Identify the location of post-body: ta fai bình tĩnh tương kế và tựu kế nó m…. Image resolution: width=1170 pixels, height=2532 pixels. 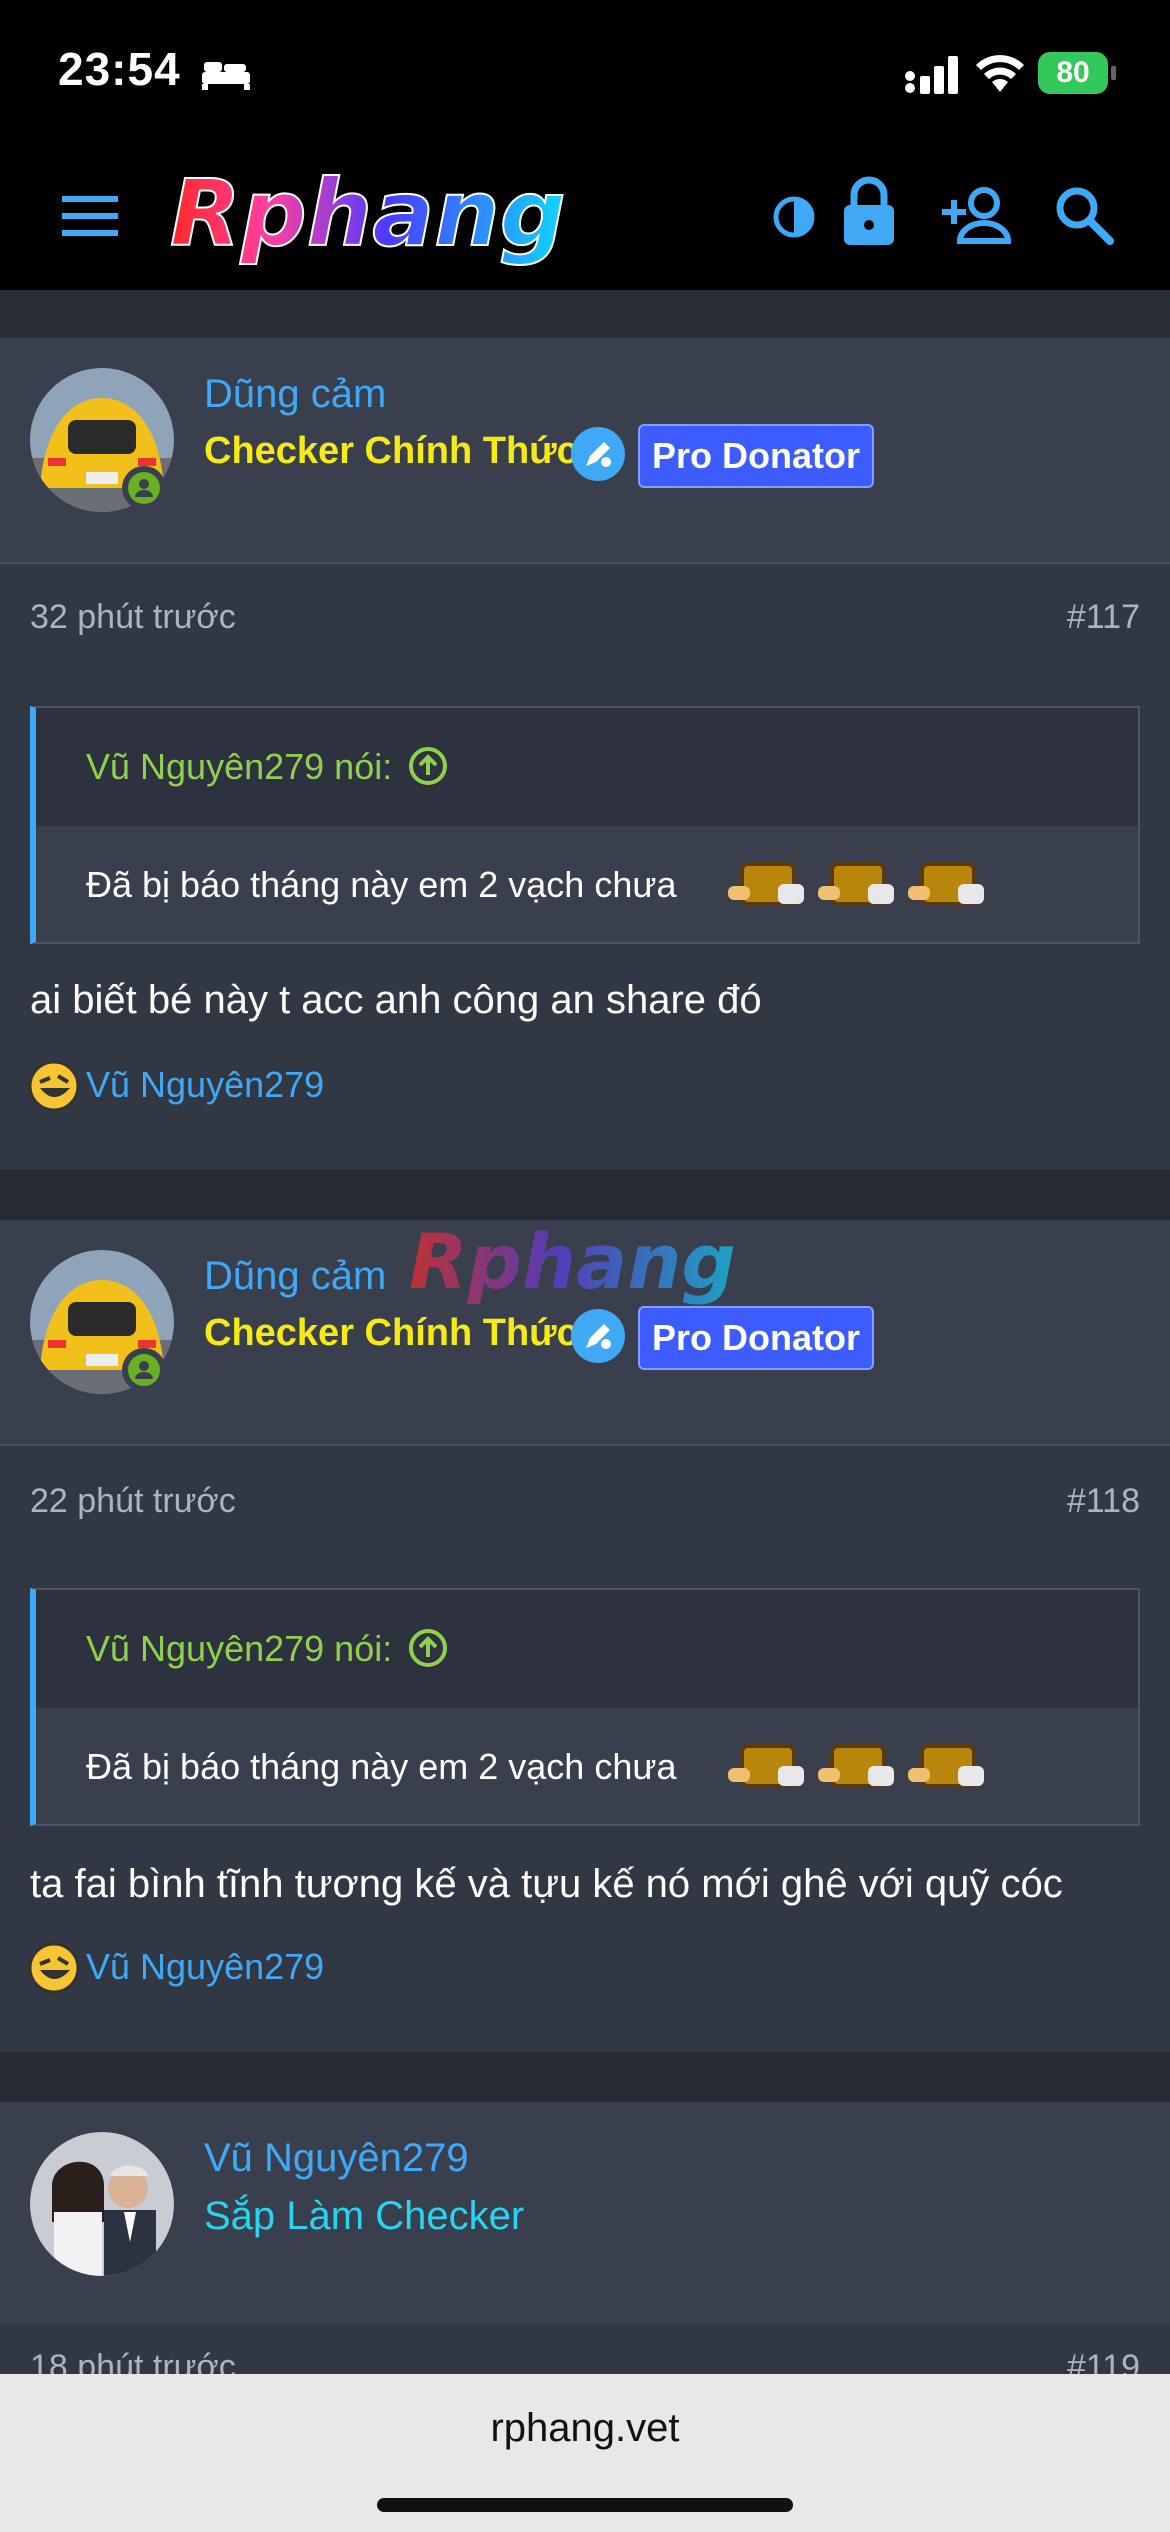
(546, 1884).